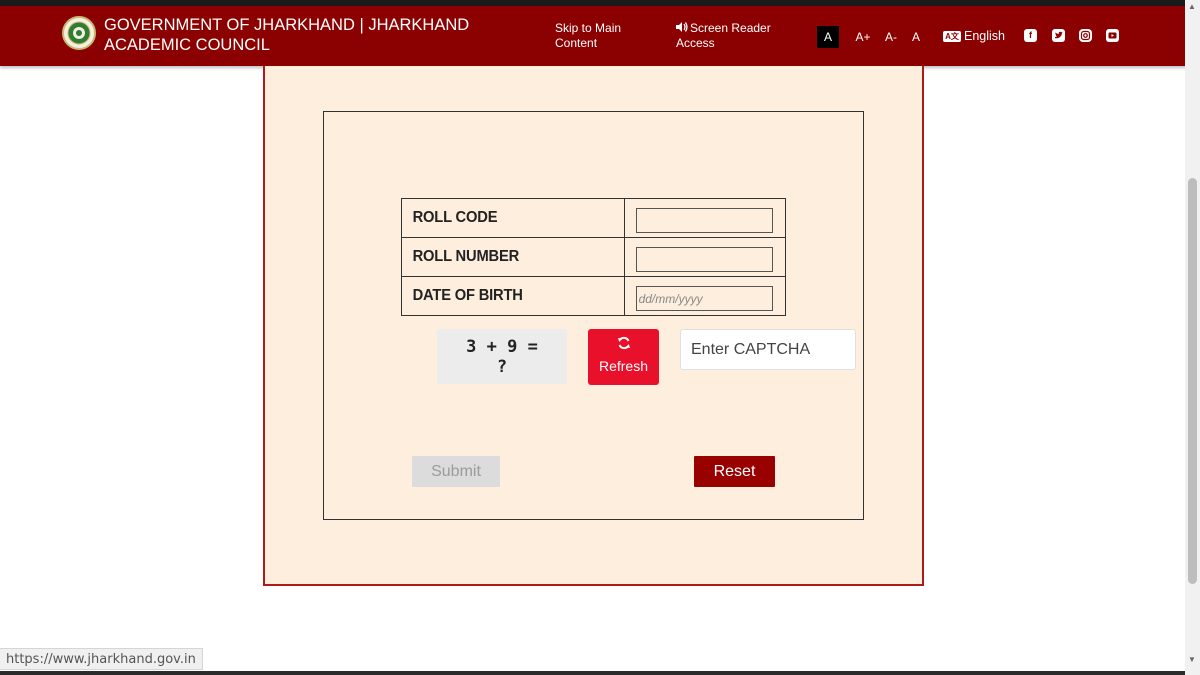 The image size is (1200, 675). I want to click on roll-number-label: ROLL NUMBER, so click(504, 257).